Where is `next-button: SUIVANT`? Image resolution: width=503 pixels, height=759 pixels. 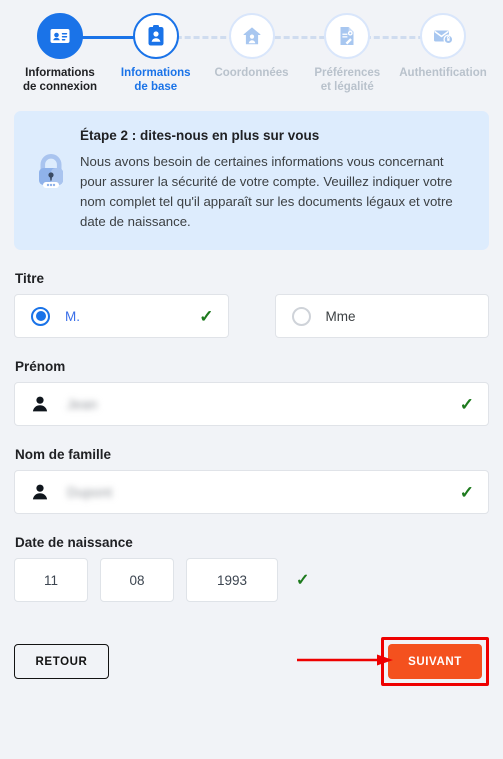 next-button: SUIVANT is located at coordinates (435, 661).